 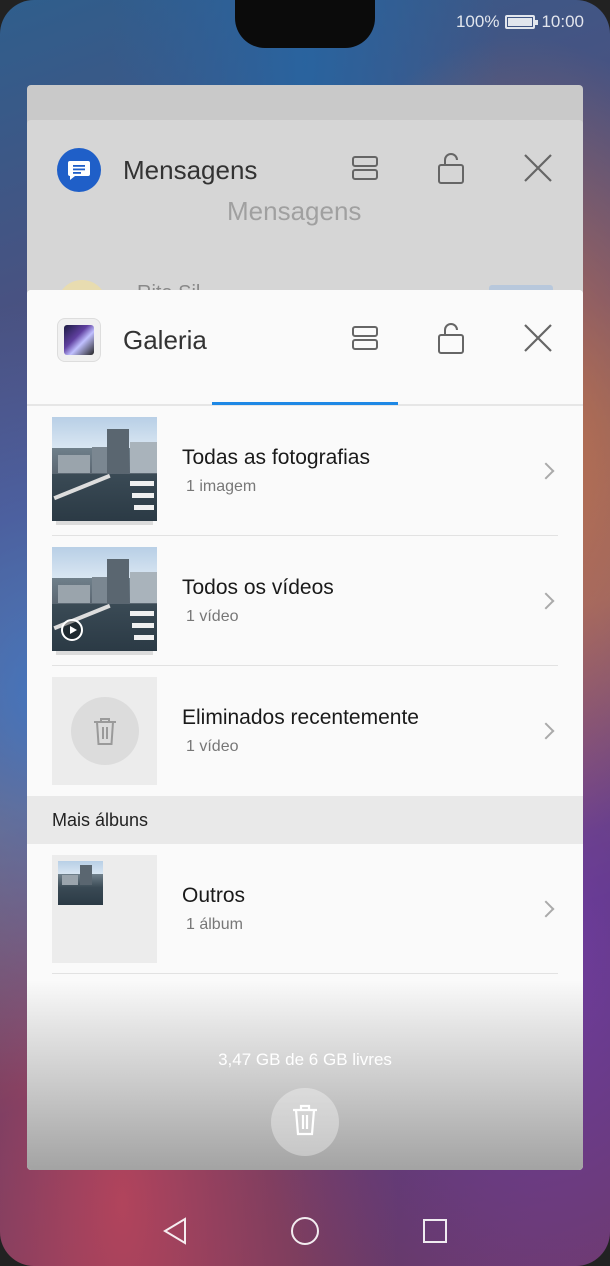 I want to click on display-notch, so click(x=305, y=24).